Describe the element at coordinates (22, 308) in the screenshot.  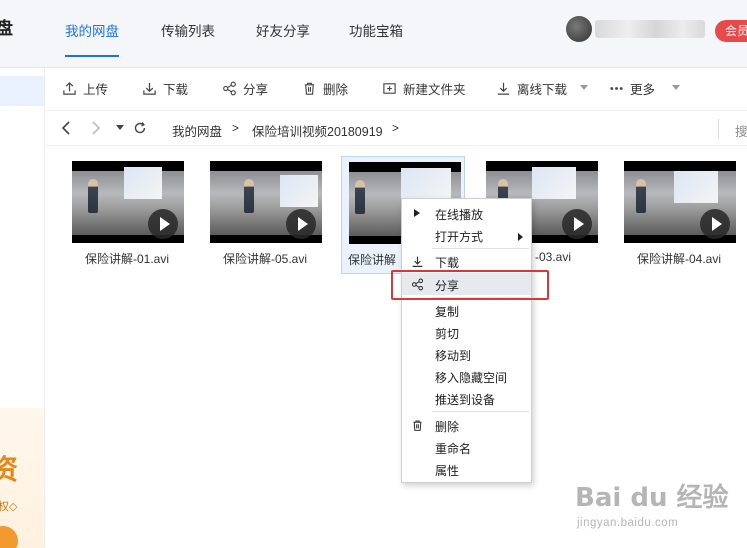
I see `sidebar: 资 权◇` at that location.